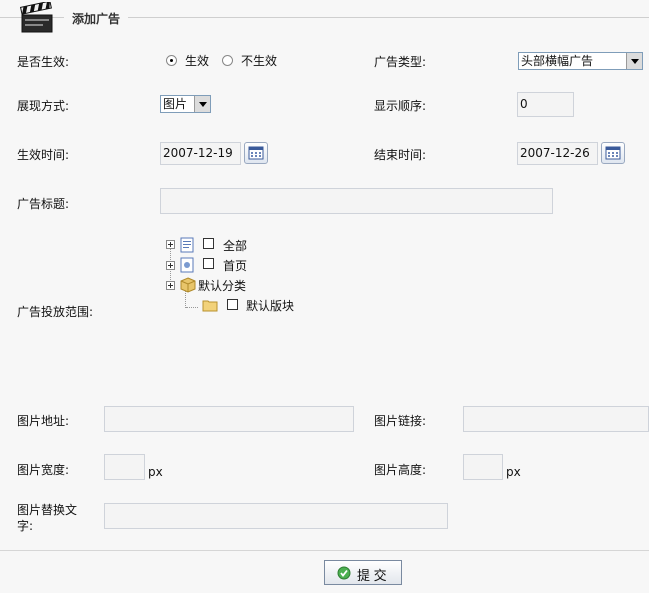 The width and height of the screenshot is (649, 593). Describe the element at coordinates (36, 17) in the screenshot. I see `clapperboard-icon` at that location.